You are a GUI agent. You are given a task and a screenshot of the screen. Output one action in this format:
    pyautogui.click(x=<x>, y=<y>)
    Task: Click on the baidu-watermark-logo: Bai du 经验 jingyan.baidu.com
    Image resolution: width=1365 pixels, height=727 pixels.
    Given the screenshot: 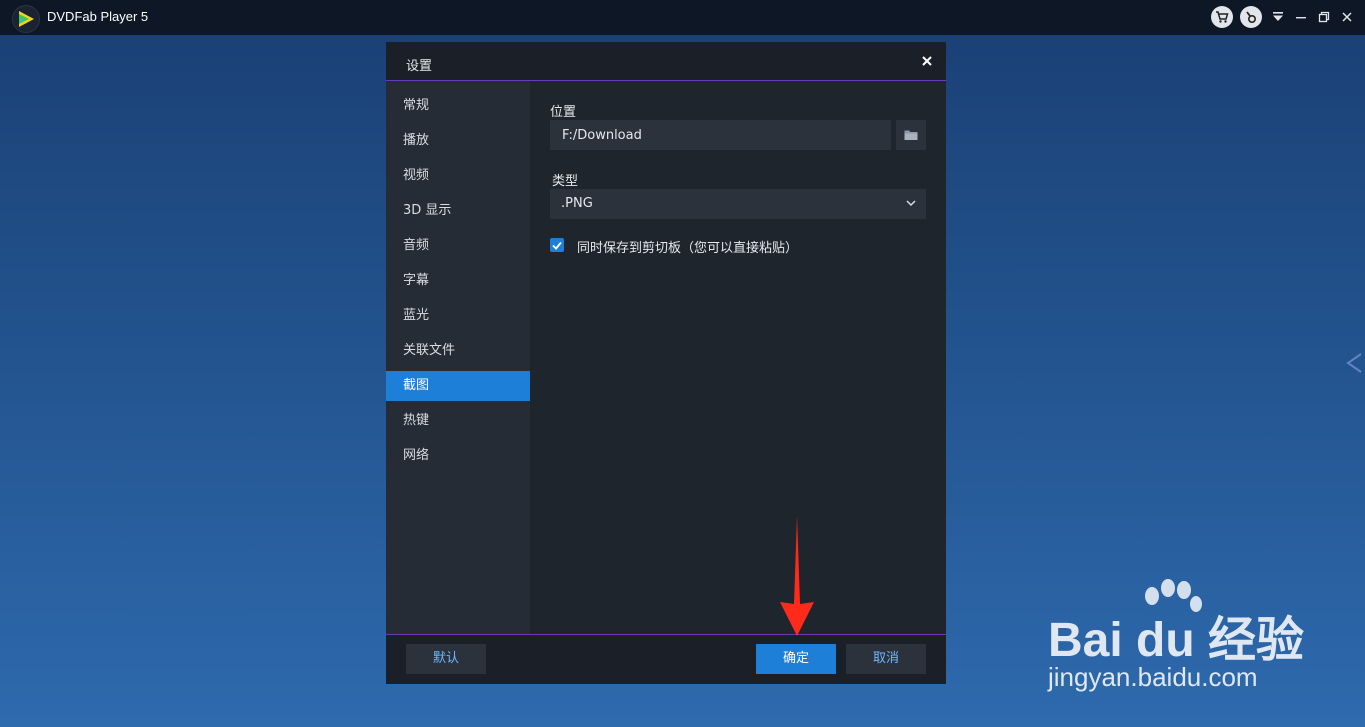 What is the action you would take?
    pyautogui.click(x=1190, y=638)
    